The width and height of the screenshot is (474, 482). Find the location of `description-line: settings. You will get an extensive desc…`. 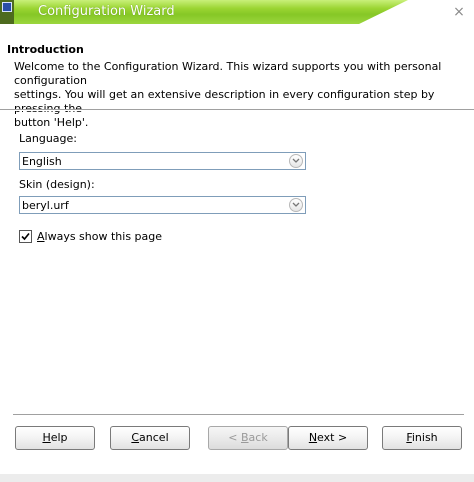

description-line: settings. You will get an extensive desc… is located at coordinates (224, 101).